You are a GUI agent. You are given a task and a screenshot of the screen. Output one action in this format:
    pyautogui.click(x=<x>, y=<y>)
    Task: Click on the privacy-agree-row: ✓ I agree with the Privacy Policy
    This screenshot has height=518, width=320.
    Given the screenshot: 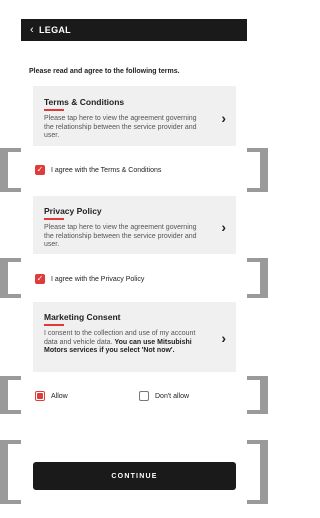 What is the action you would take?
    pyautogui.click(x=134, y=279)
    